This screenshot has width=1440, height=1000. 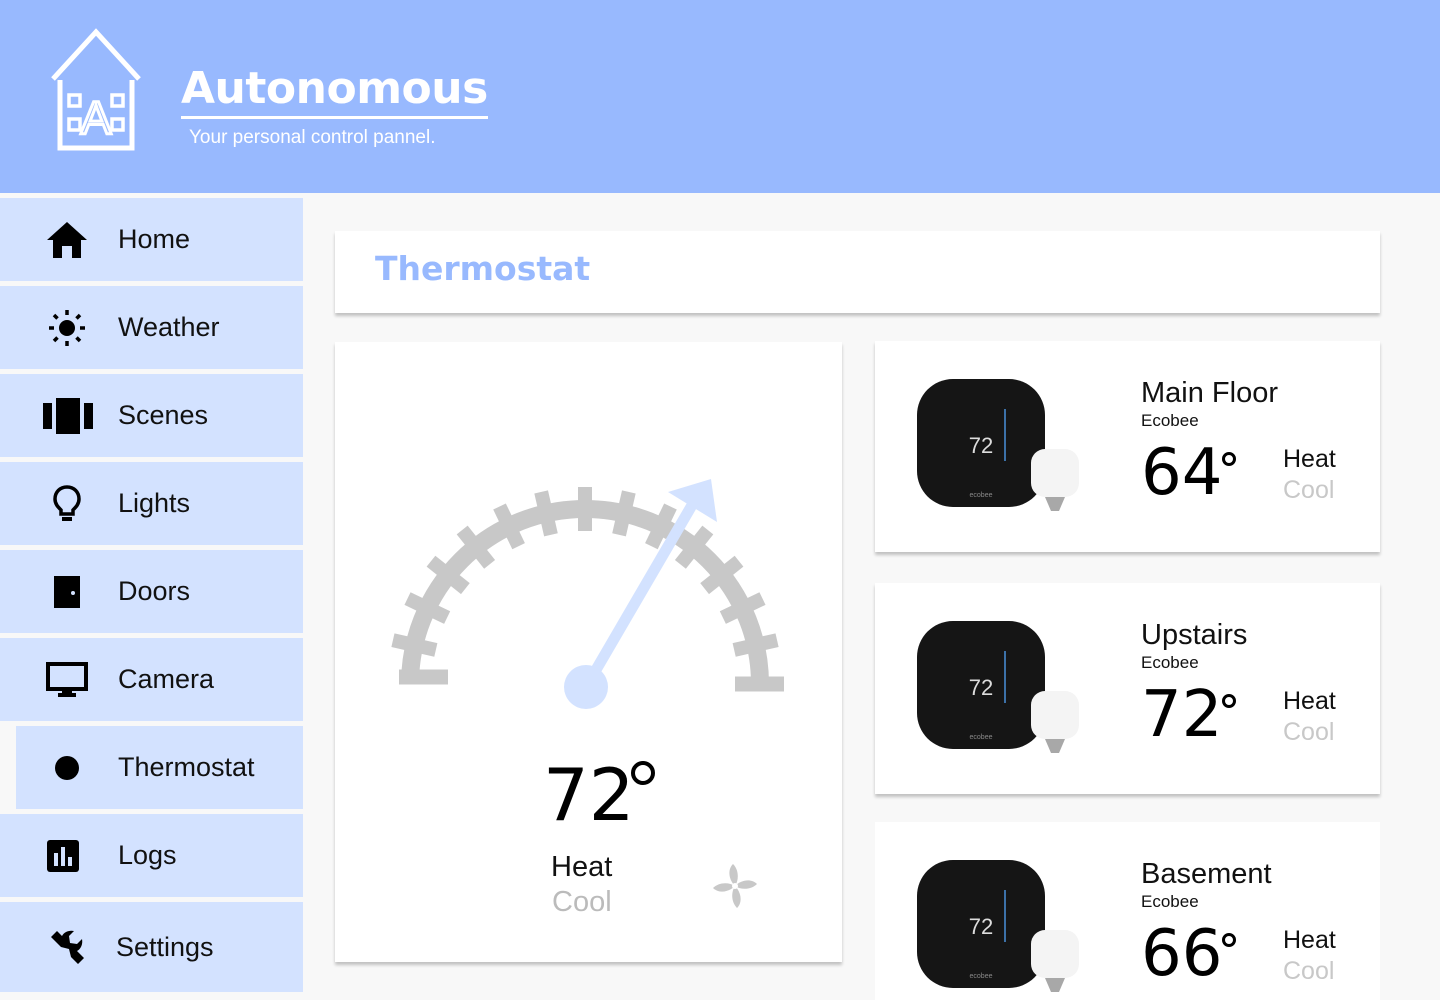 I want to click on app-subtitle: Your personal control pannel., so click(x=312, y=137).